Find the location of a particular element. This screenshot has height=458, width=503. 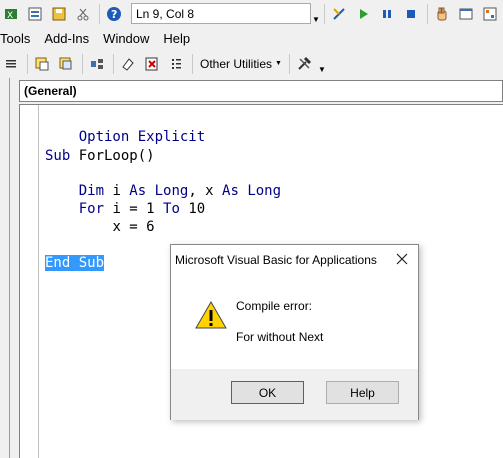

code-line: For i = 1 To 10 is located at coordinates (125, 209).